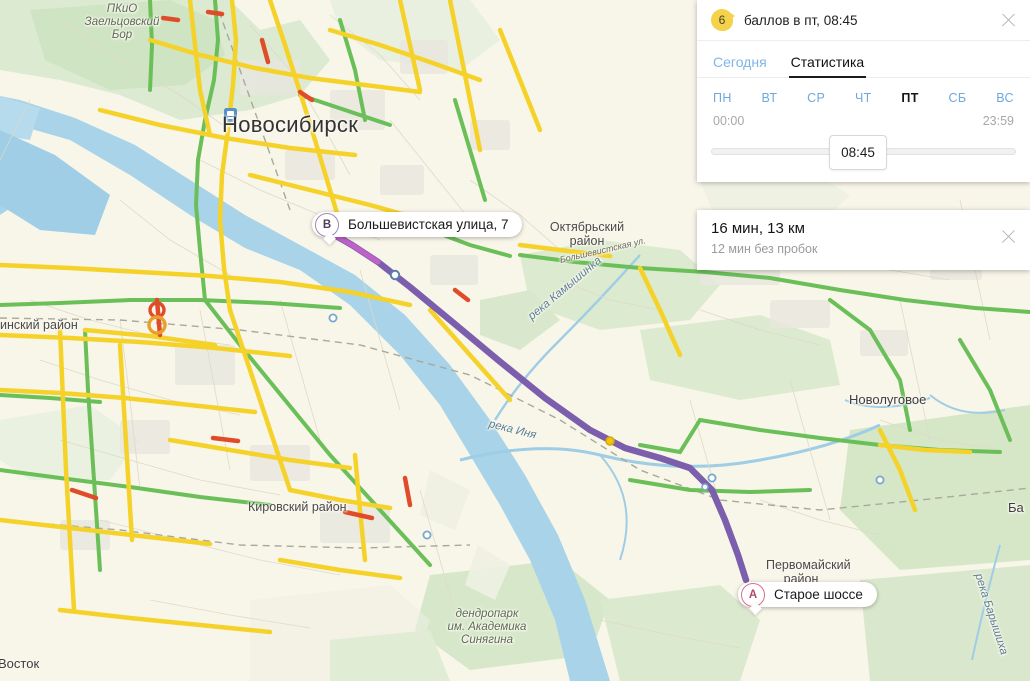 Image resolution: width=1030 pixels, height=681 pixels. I want to click on time-slider-handle: 08:45, so click(858, 152).